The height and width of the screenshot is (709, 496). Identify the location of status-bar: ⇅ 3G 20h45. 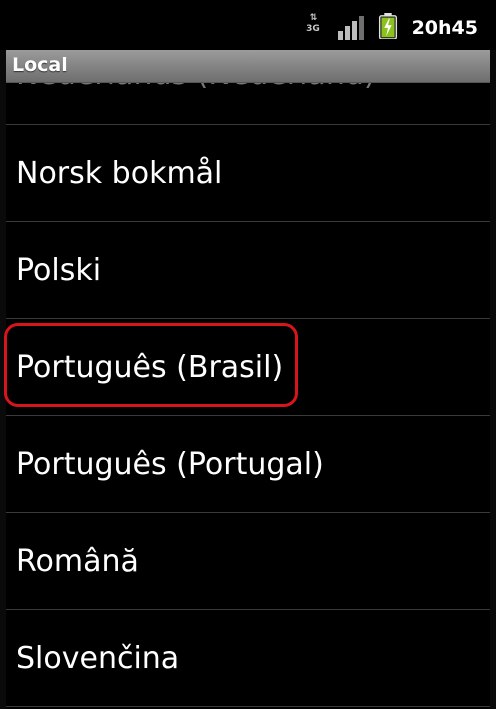
(248, 25).